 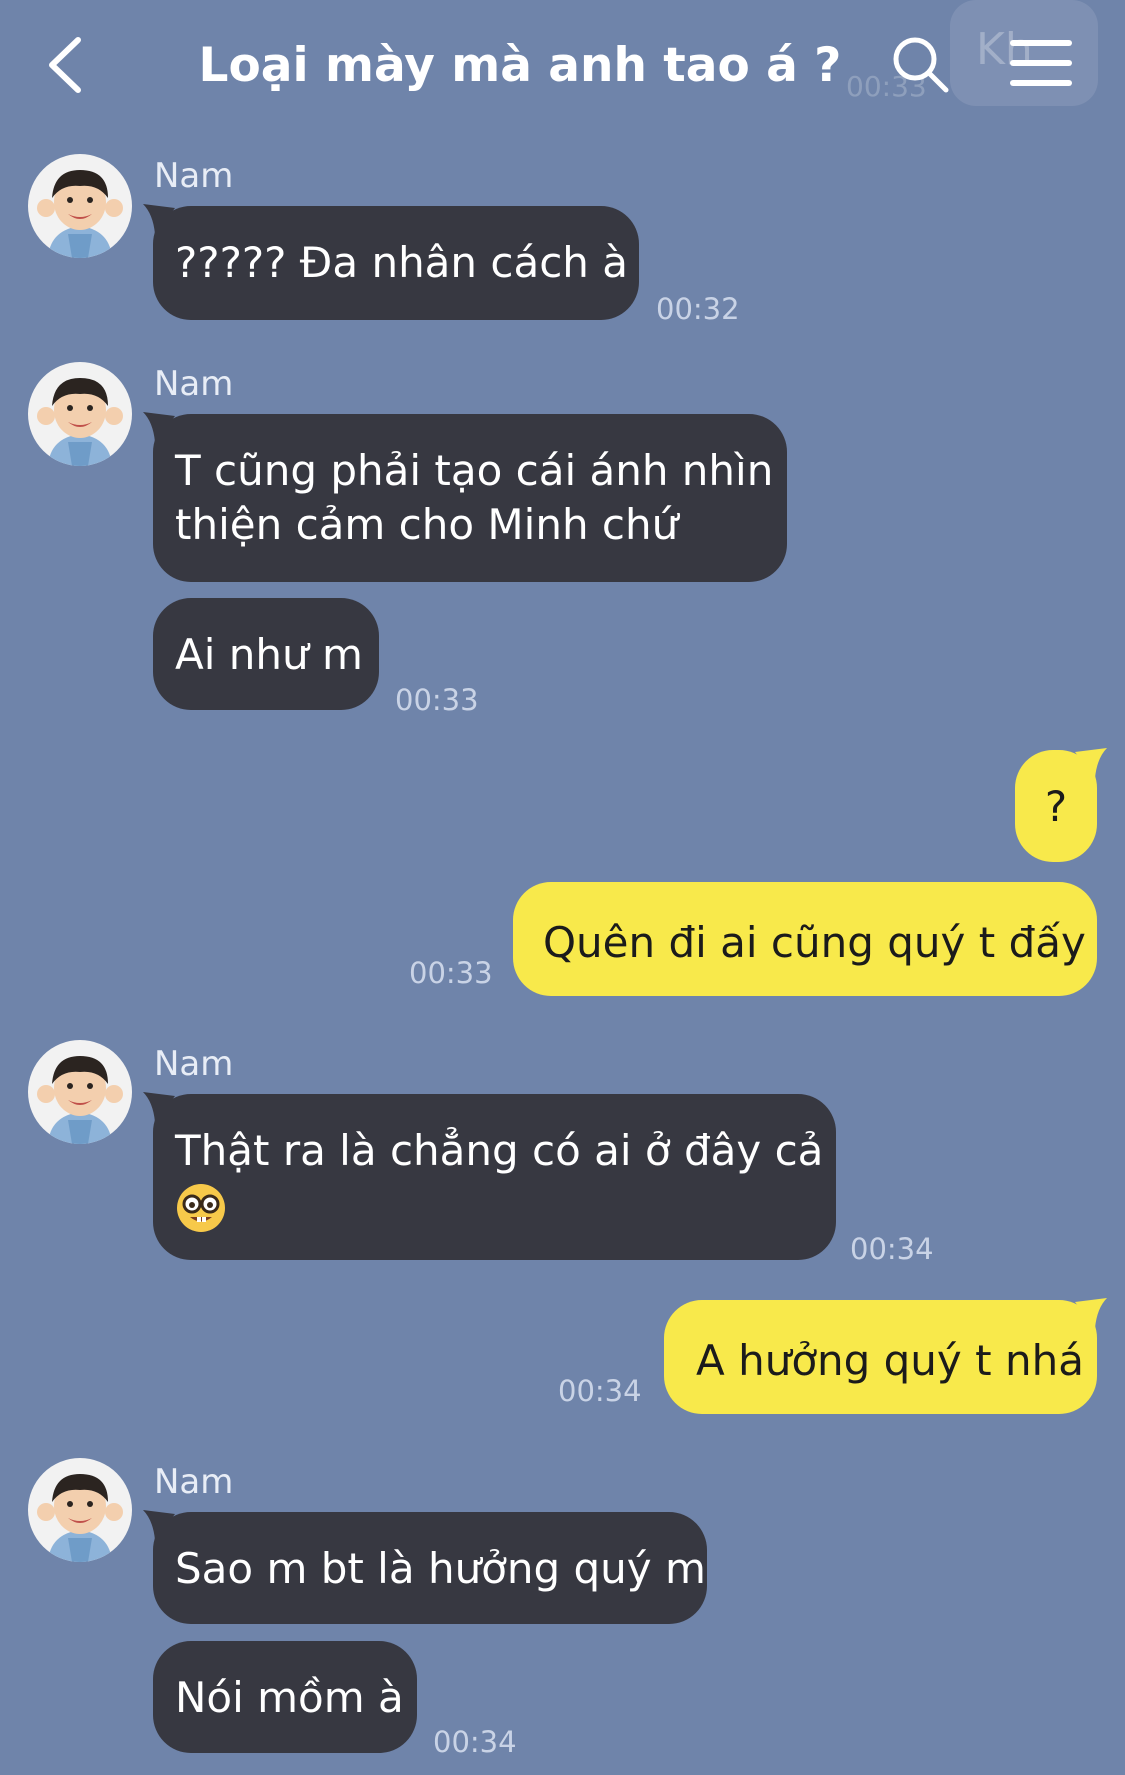 What do you see at coordinates (489, 1176) in the screenshot?
I see `incoming-message-bubble: Thật ra là chẳng có ai ở đây cả` at bounding box center [489, 1176].